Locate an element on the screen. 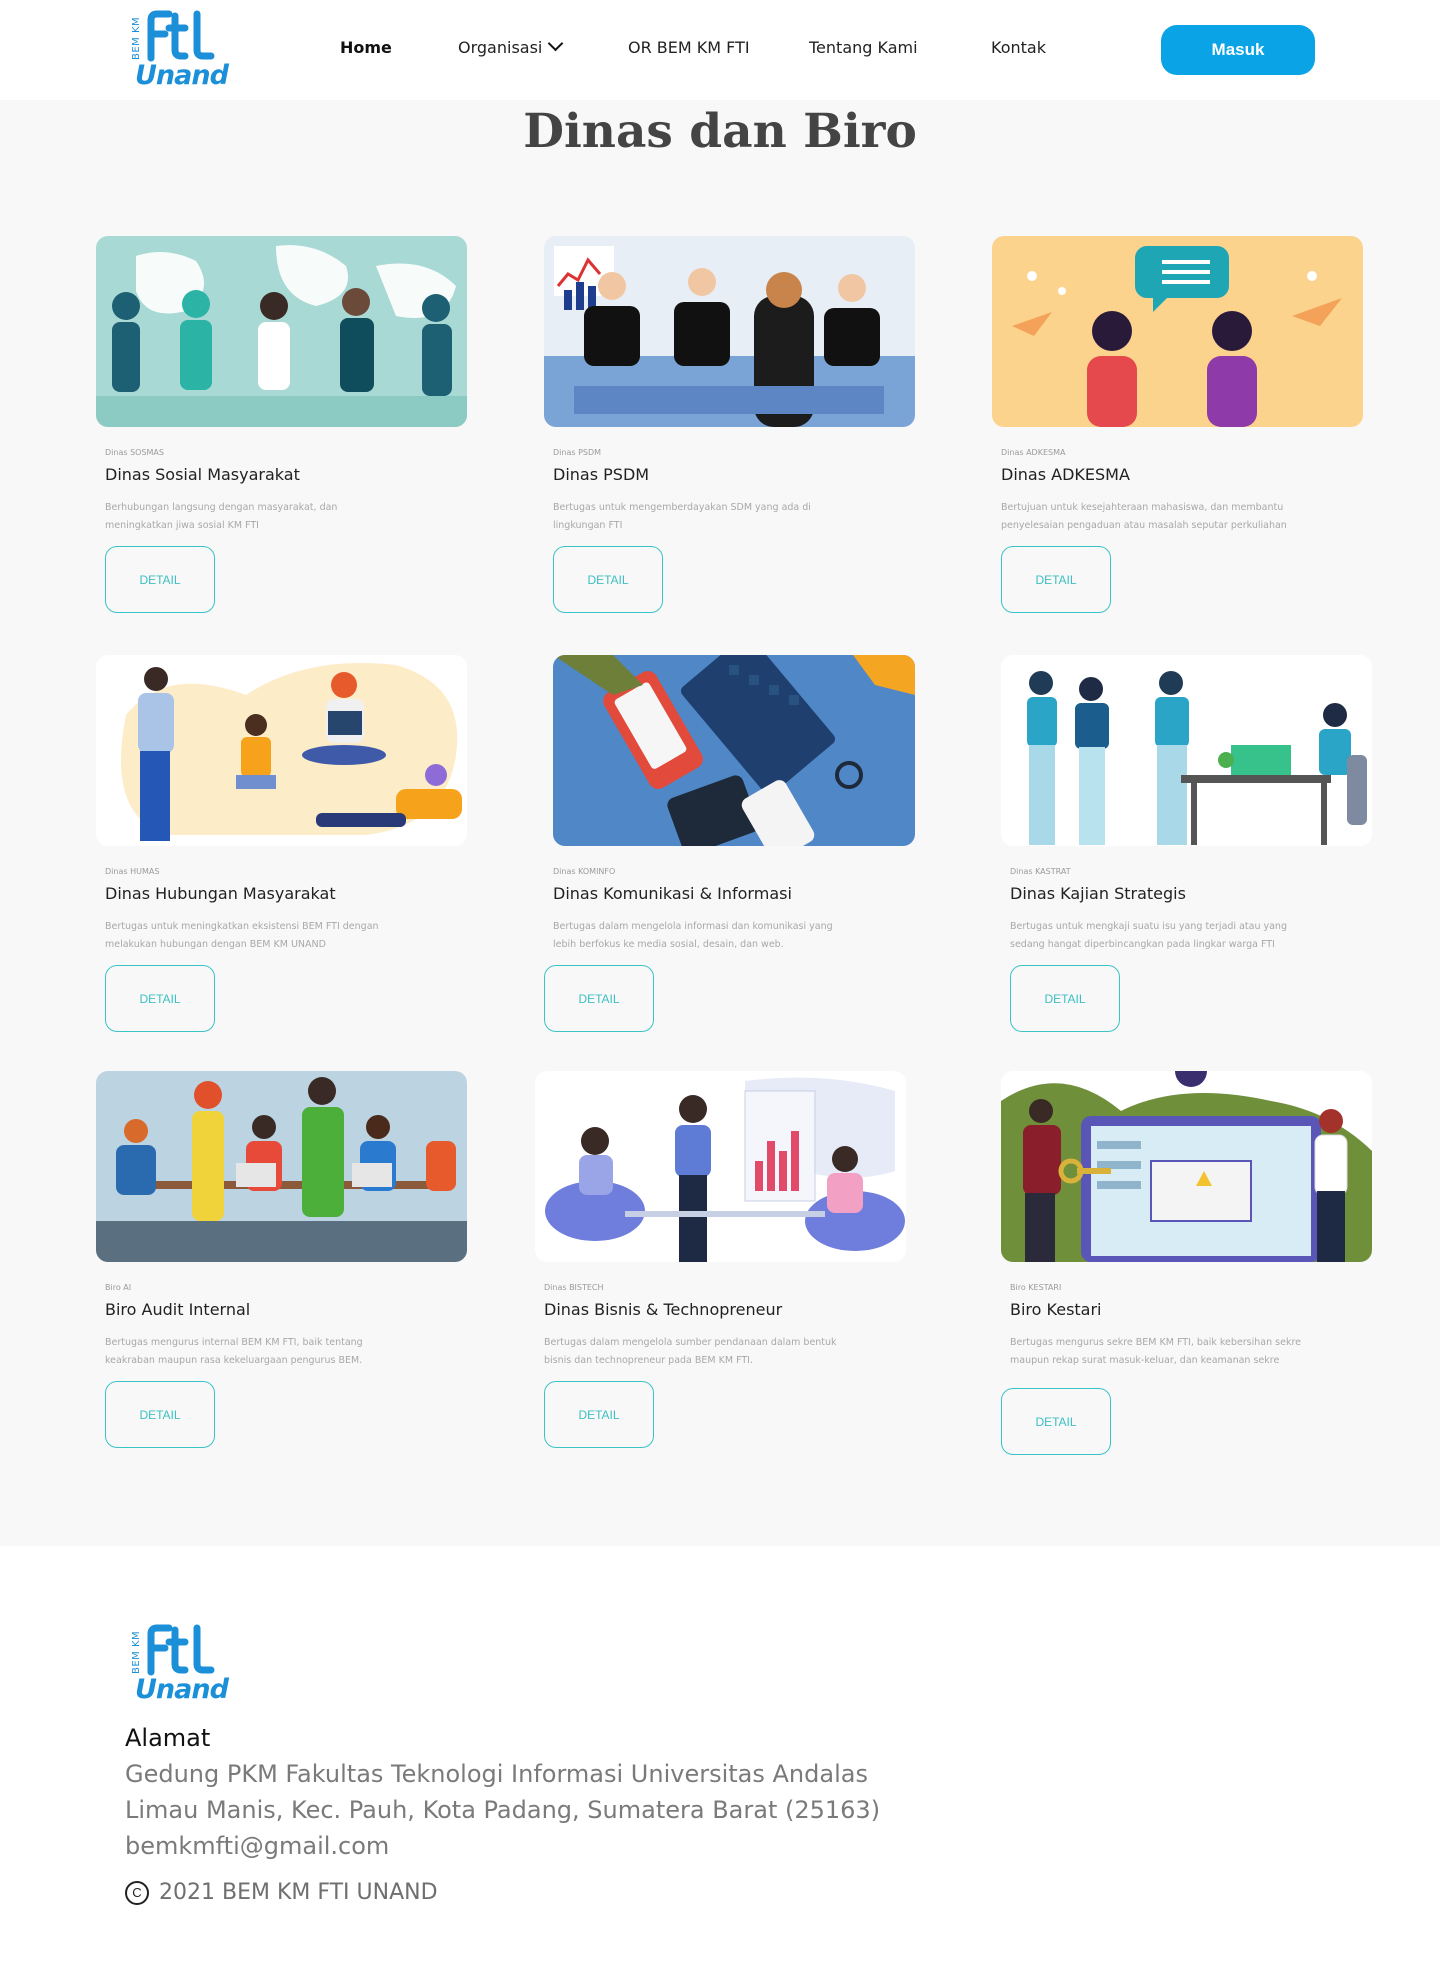 Image resolution: width=1440 pixels, height=1981 pixels. card-title: Dinas Komunikasi & Informasi is located at coordinates (672, 893).